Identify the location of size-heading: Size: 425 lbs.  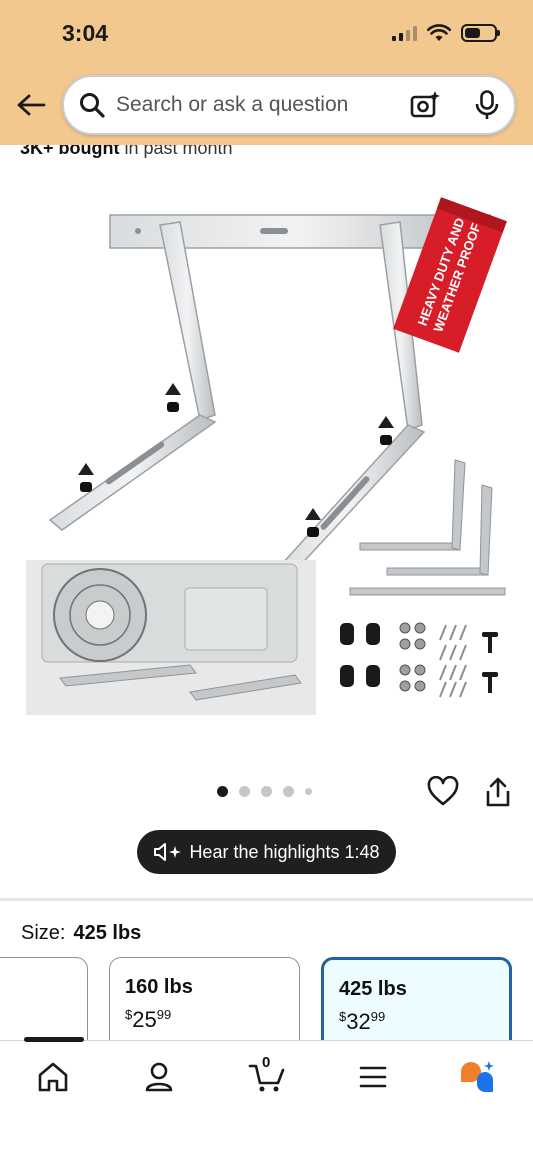
(81, 933).